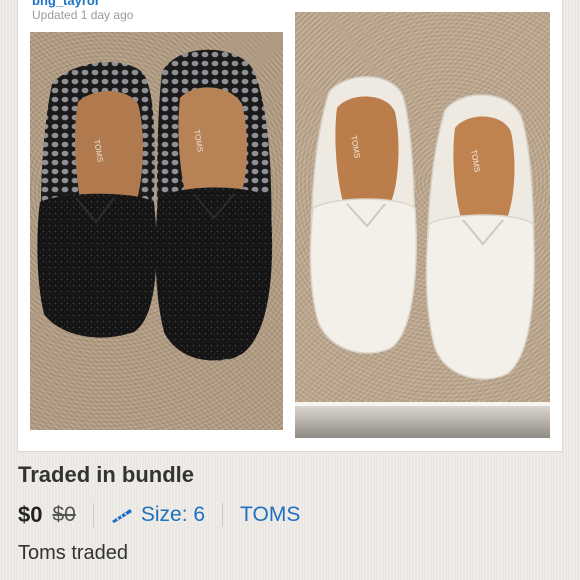  What do you see at coordinates (173, 514) in the screenshot?
I see `size-label: Size: 6` at bounding box center [173, 514].